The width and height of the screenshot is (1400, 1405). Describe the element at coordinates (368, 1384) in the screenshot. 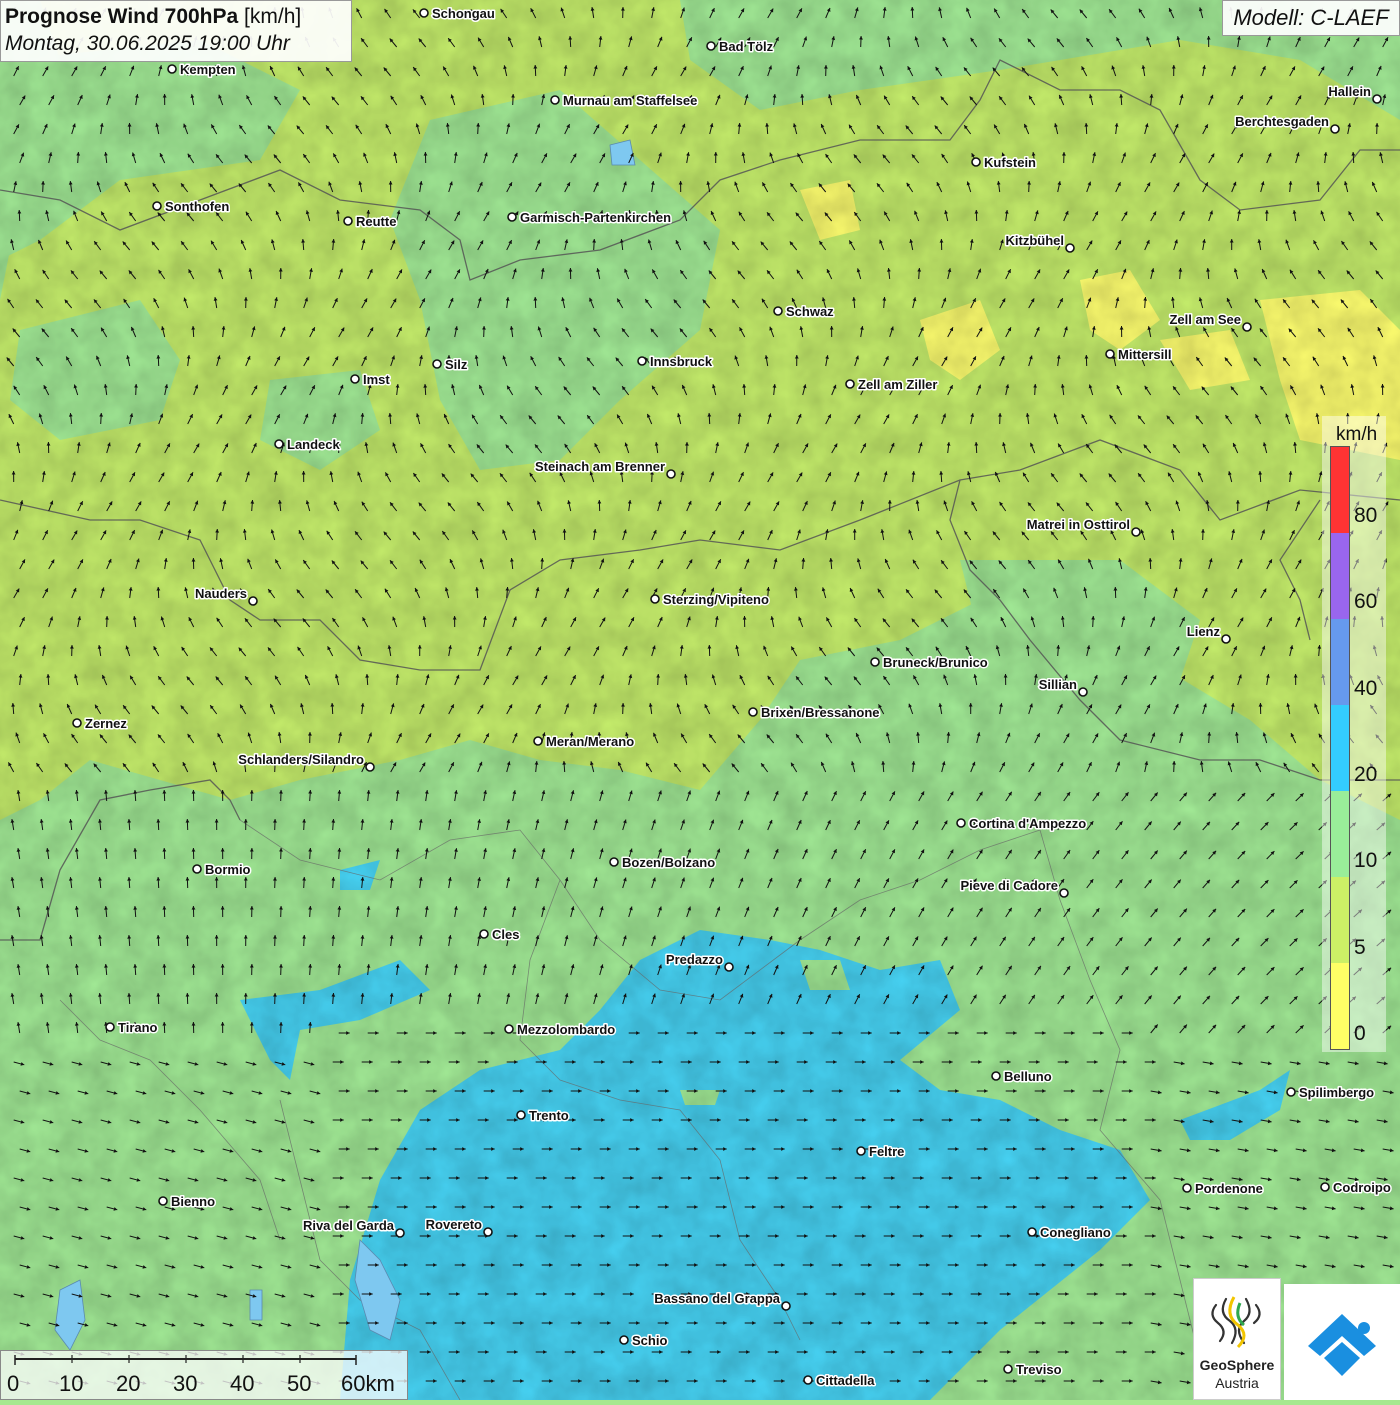

I see `scale-label-60km: 60km` at that location.